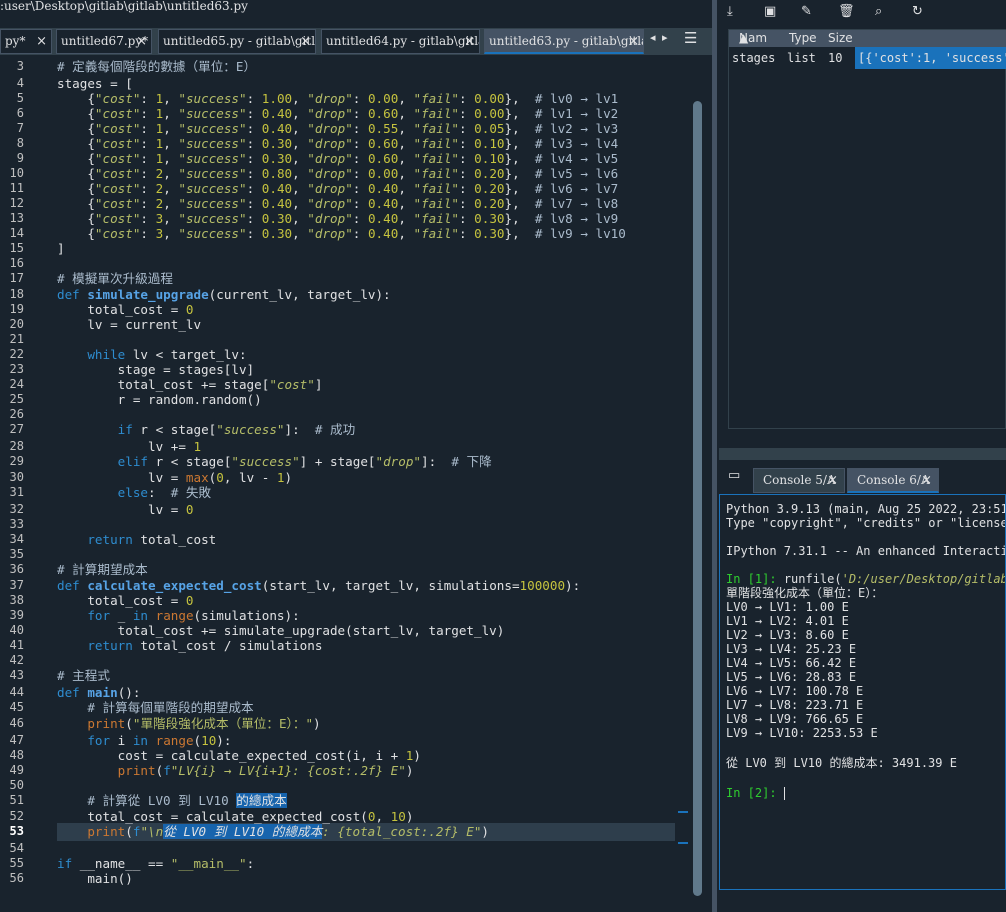 Image resolution: width=1006 pixels, height=912 pixels. Describe the element at coordinates (665, 37) in the screenshot. I see `tab-scroll-right-icon: ▸` at that location.